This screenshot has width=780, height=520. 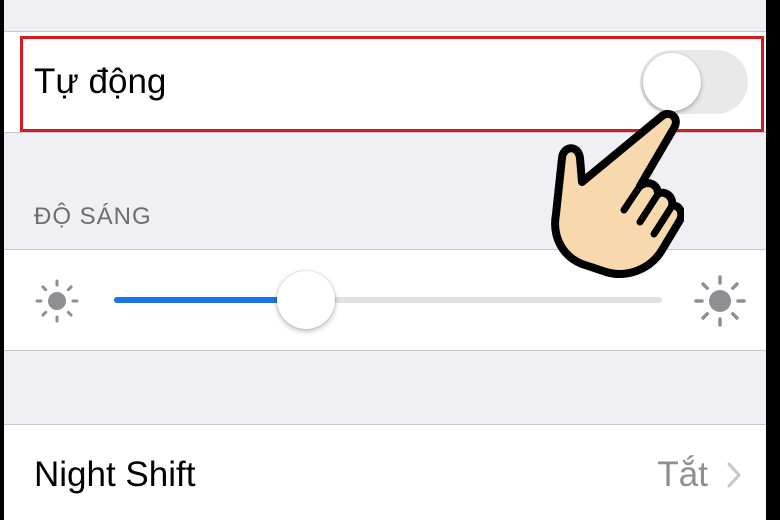 What do you see at coordinates (385, 350) in the screenshot?
I see `divider` at bounding box center [385, 350].